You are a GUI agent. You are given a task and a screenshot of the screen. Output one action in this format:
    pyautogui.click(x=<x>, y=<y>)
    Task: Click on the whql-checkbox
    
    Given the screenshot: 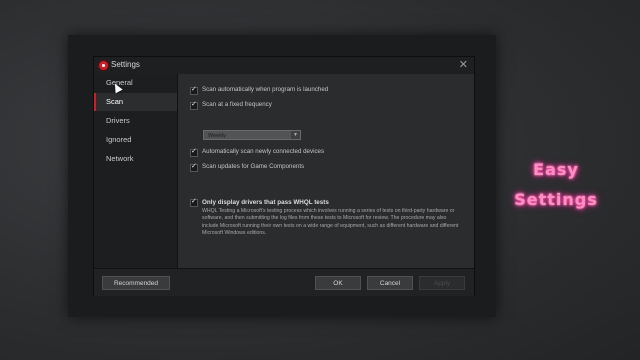 What is the action you would take?
    pyautogui.click(x=194, y=202)
    